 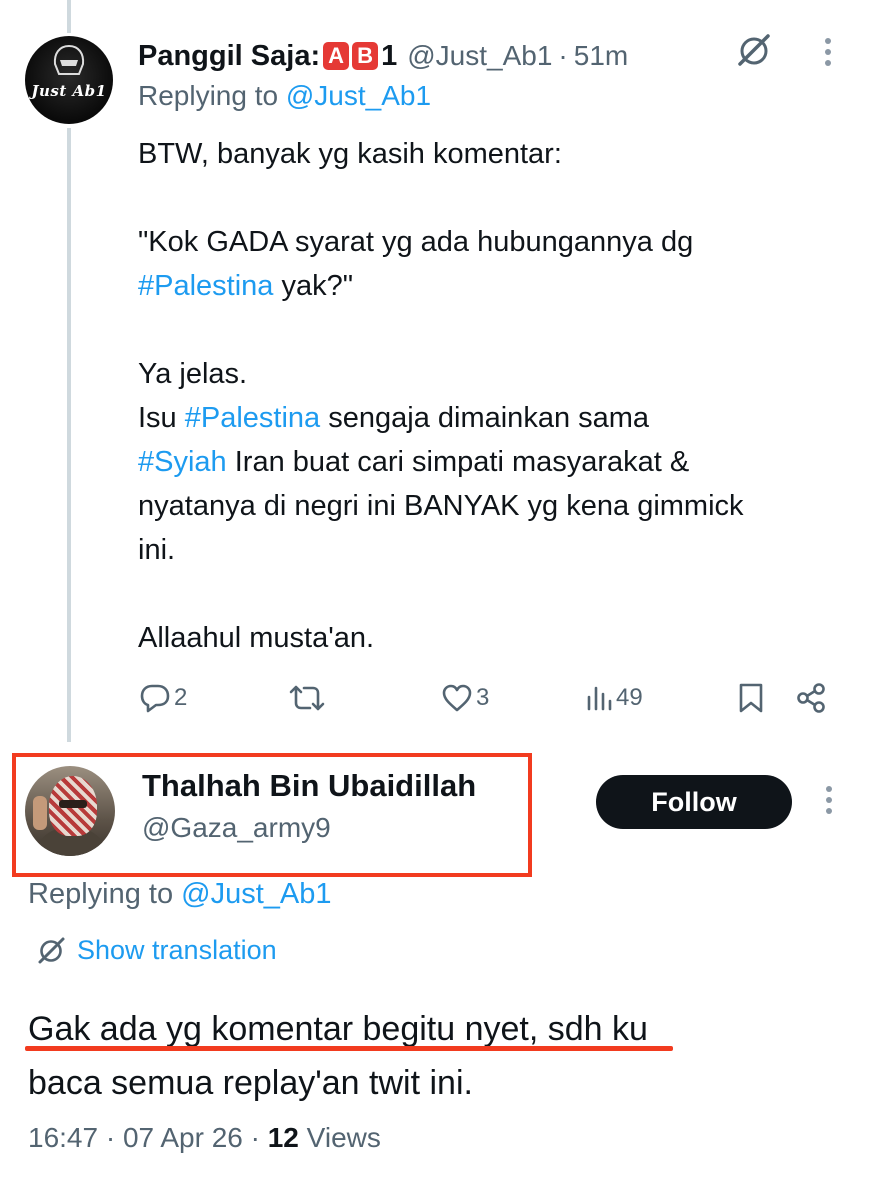 I want to click on tweet-line: #Palestina yak?", so click(x=246, y=286).